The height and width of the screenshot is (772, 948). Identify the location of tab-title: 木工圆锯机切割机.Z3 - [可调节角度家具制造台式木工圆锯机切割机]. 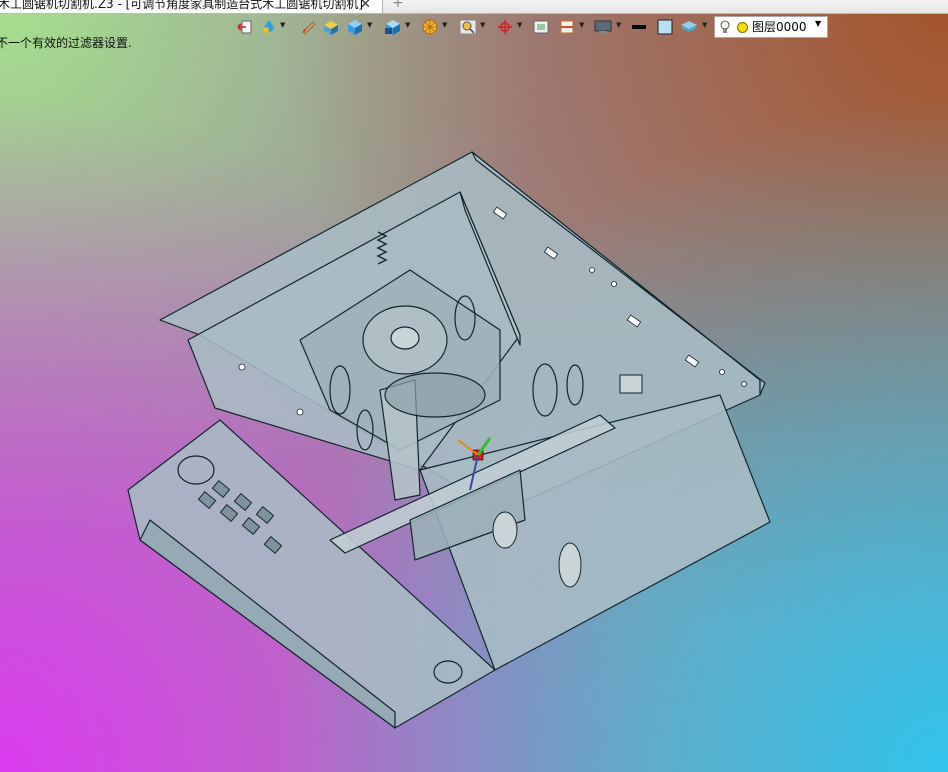
(181, 5).